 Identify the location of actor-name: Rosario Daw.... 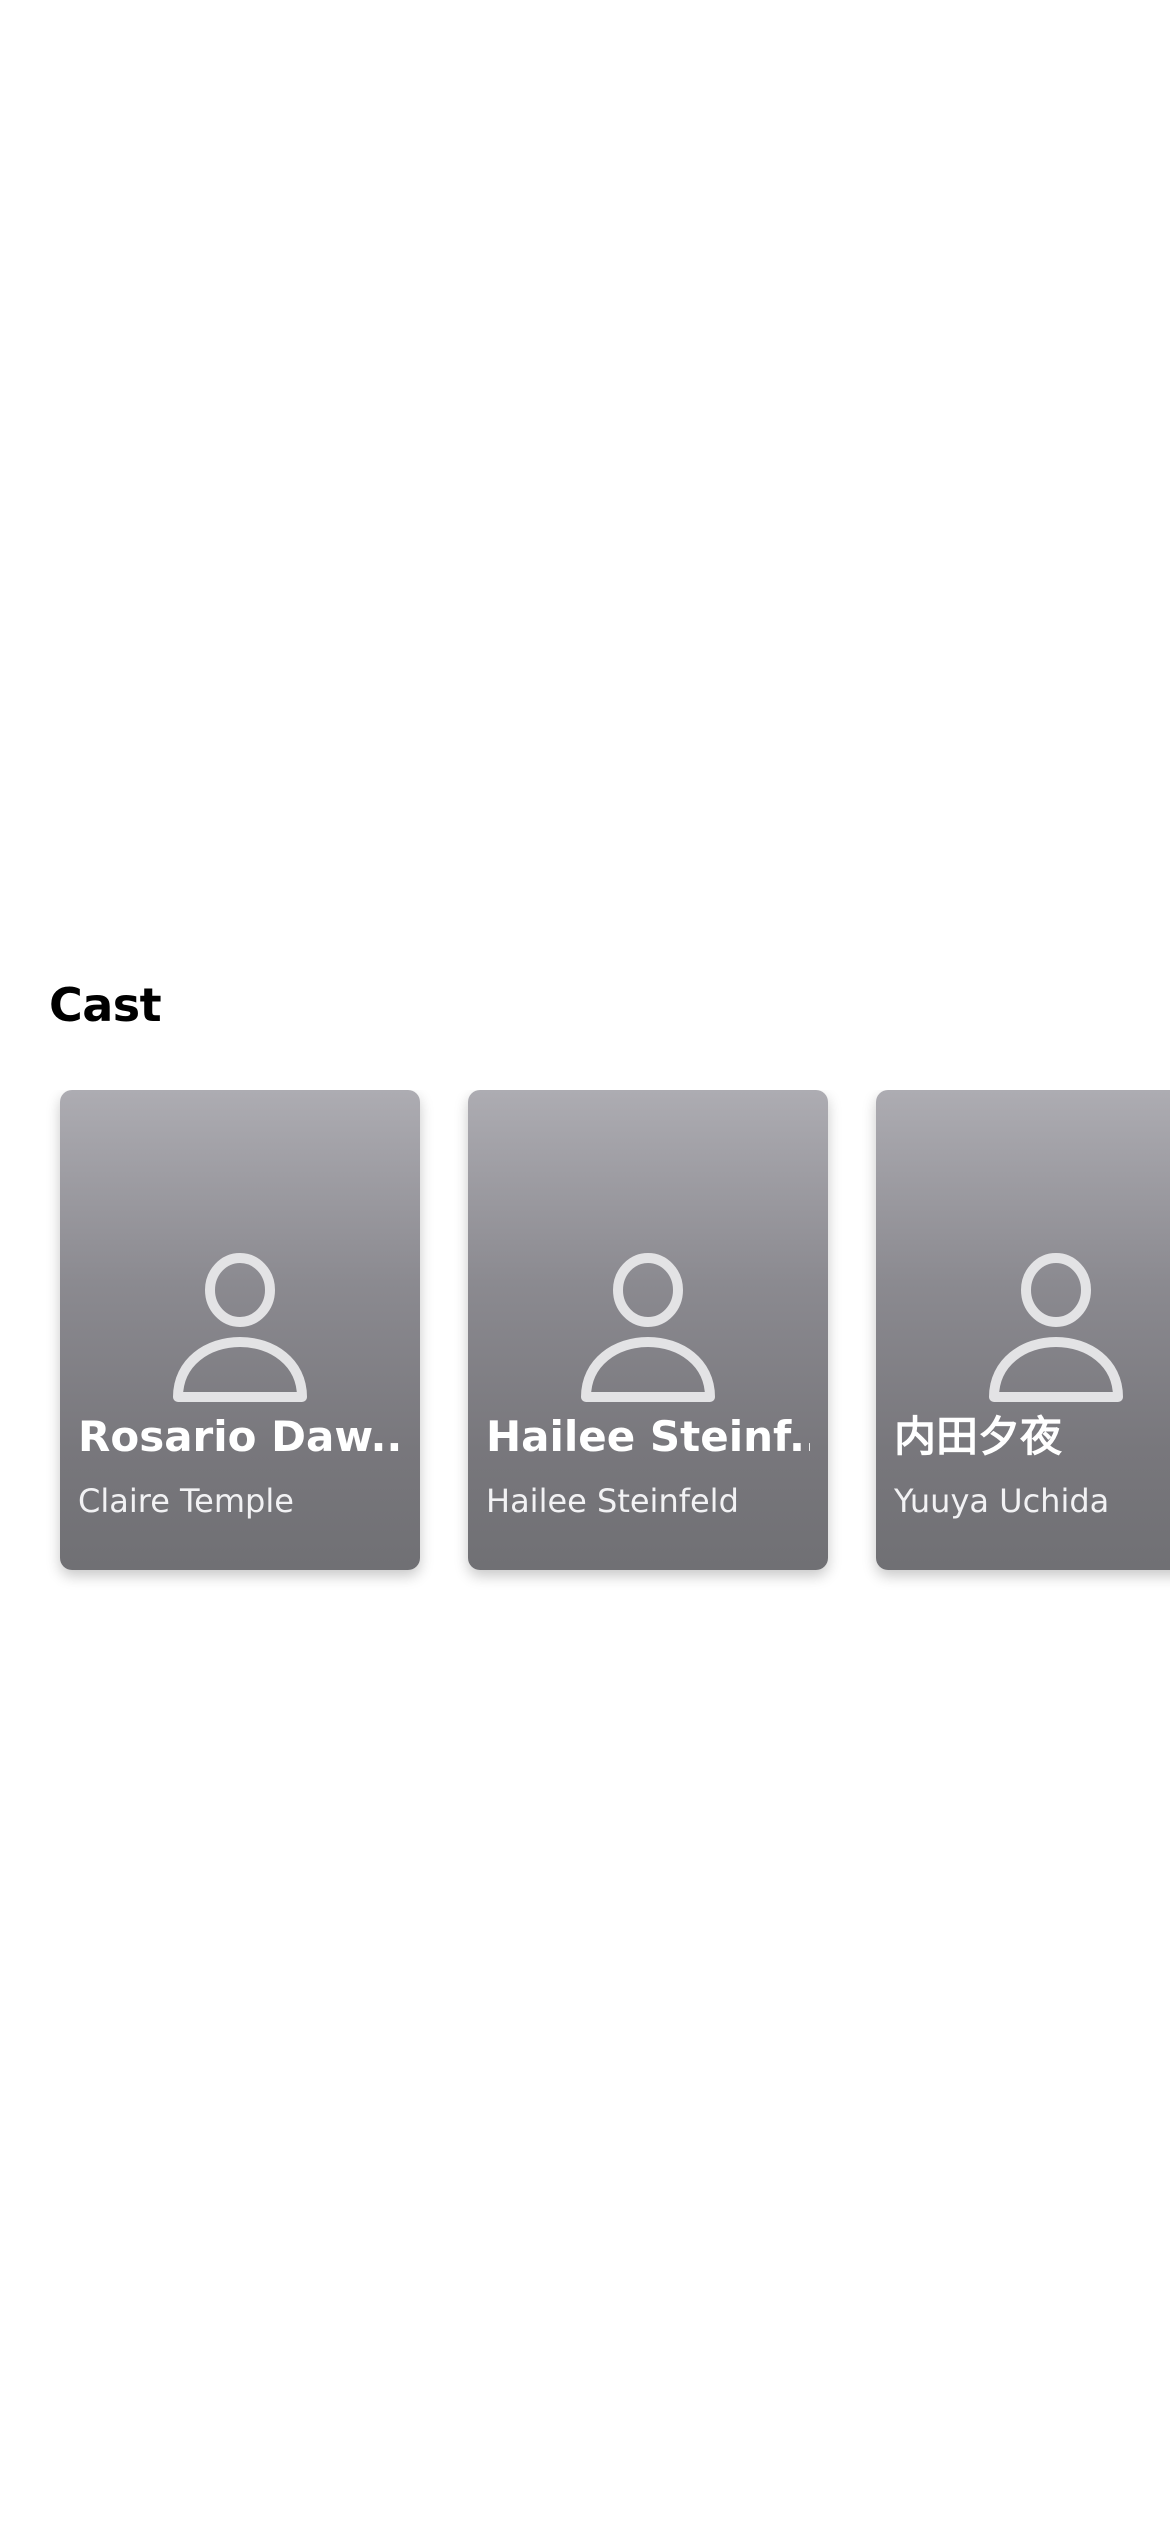
(240, 1436).